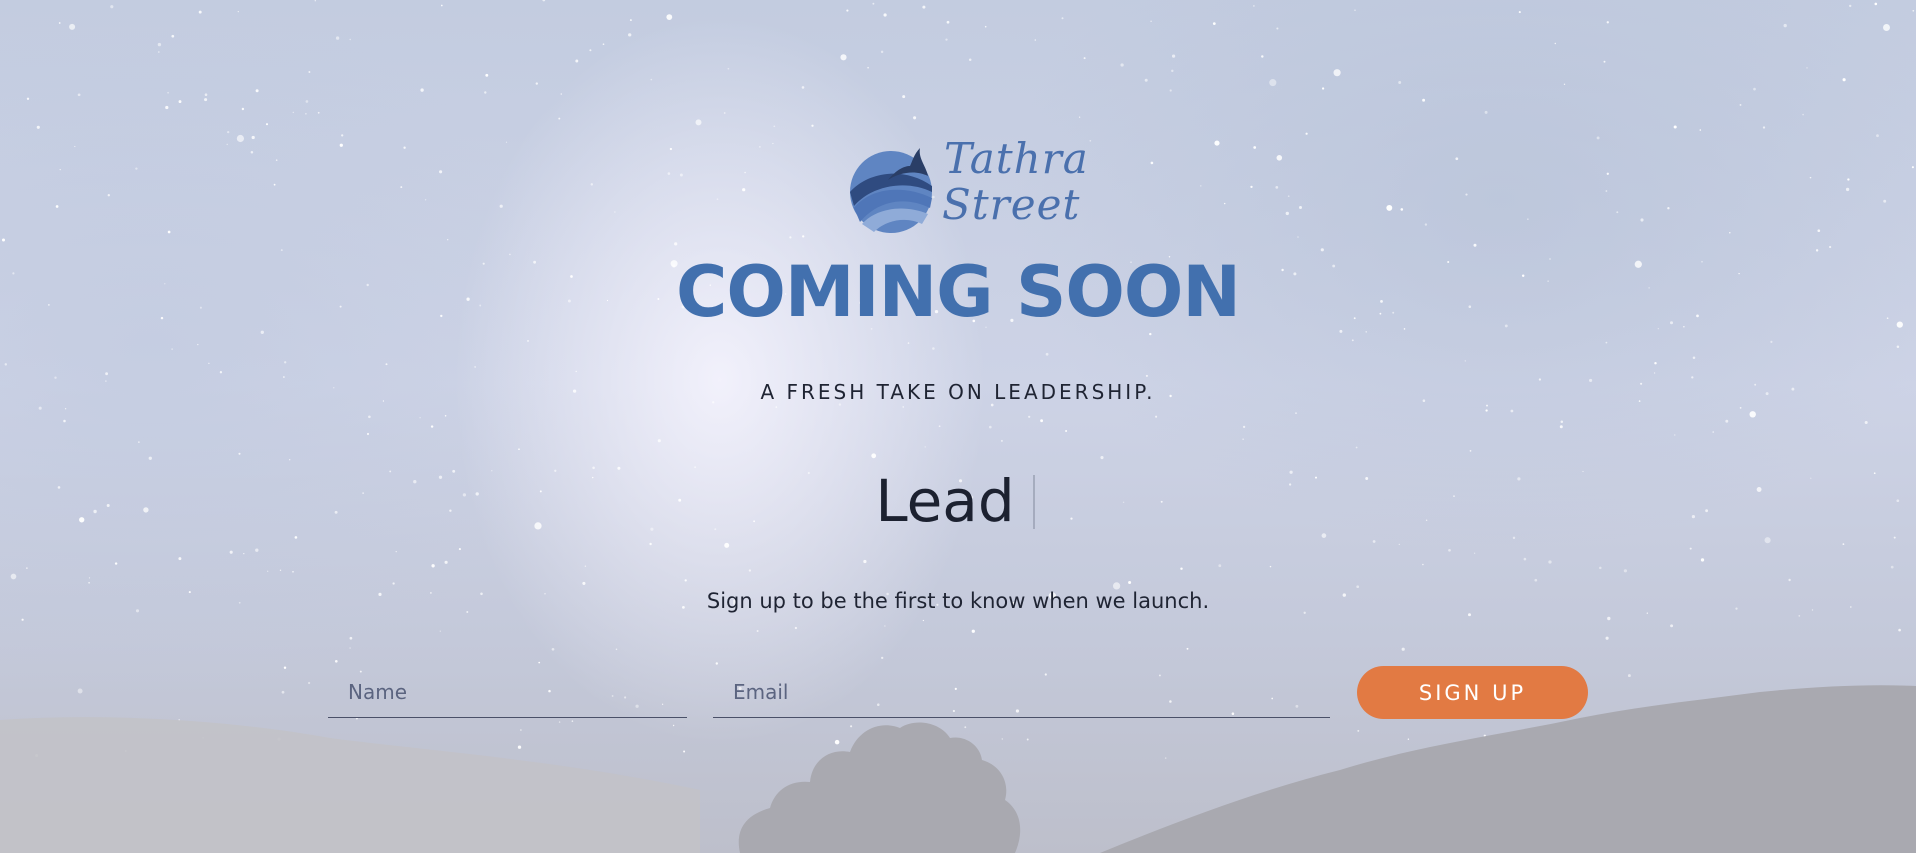 The height and width of the screenshot is (853, 1916). What do you see at coordinates (1472, 692) in the screenshot?
I see `sign-up-button: SIGN UP` at bounding box center [1472, 692].